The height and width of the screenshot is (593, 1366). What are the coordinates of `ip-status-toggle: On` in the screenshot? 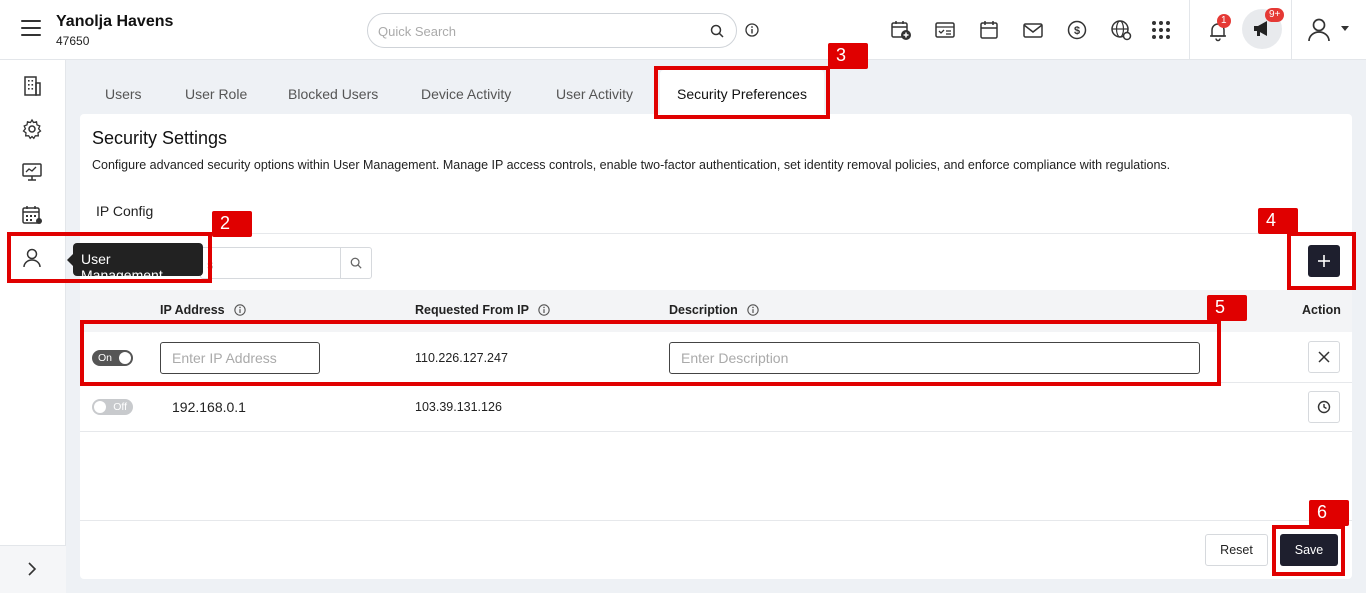 It's located at (112, 358).